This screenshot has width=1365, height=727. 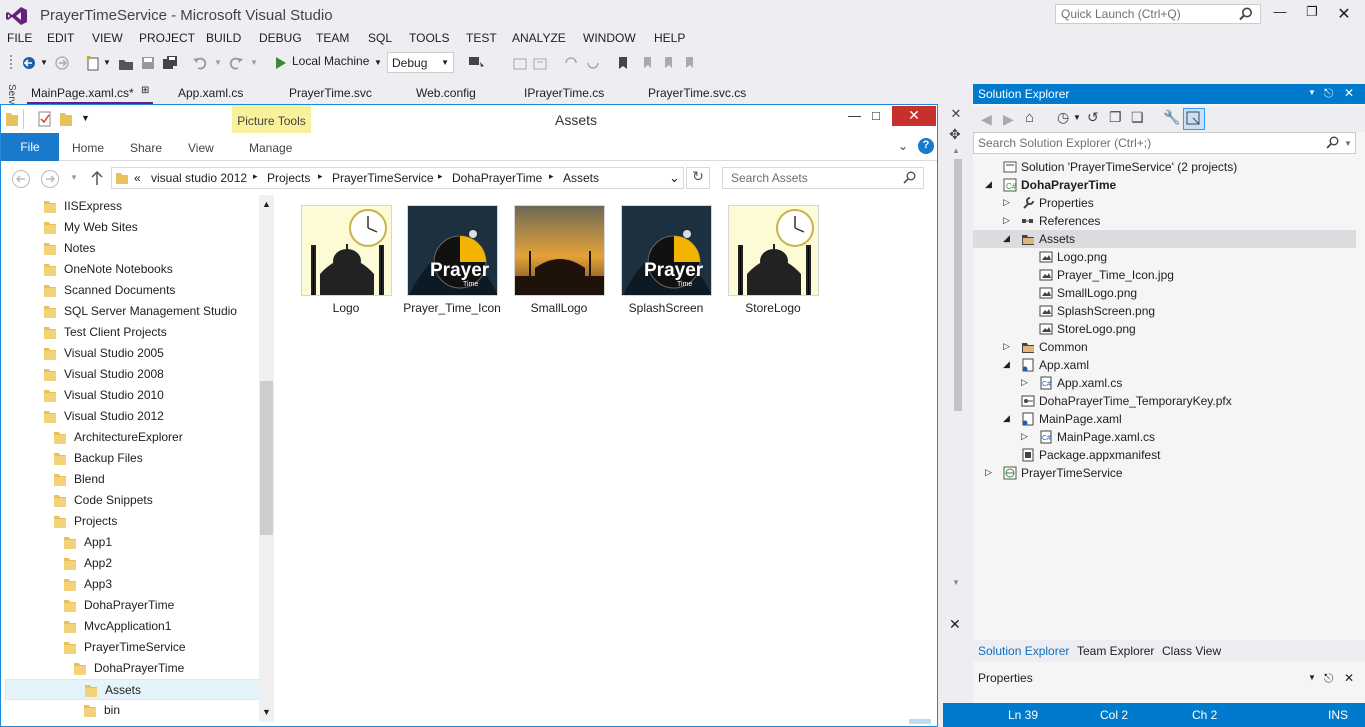 What do you see at coordinates (132, 227) in the screenshot?
I see `nav-item: My Web Sites` at bounding box center [132, 227].